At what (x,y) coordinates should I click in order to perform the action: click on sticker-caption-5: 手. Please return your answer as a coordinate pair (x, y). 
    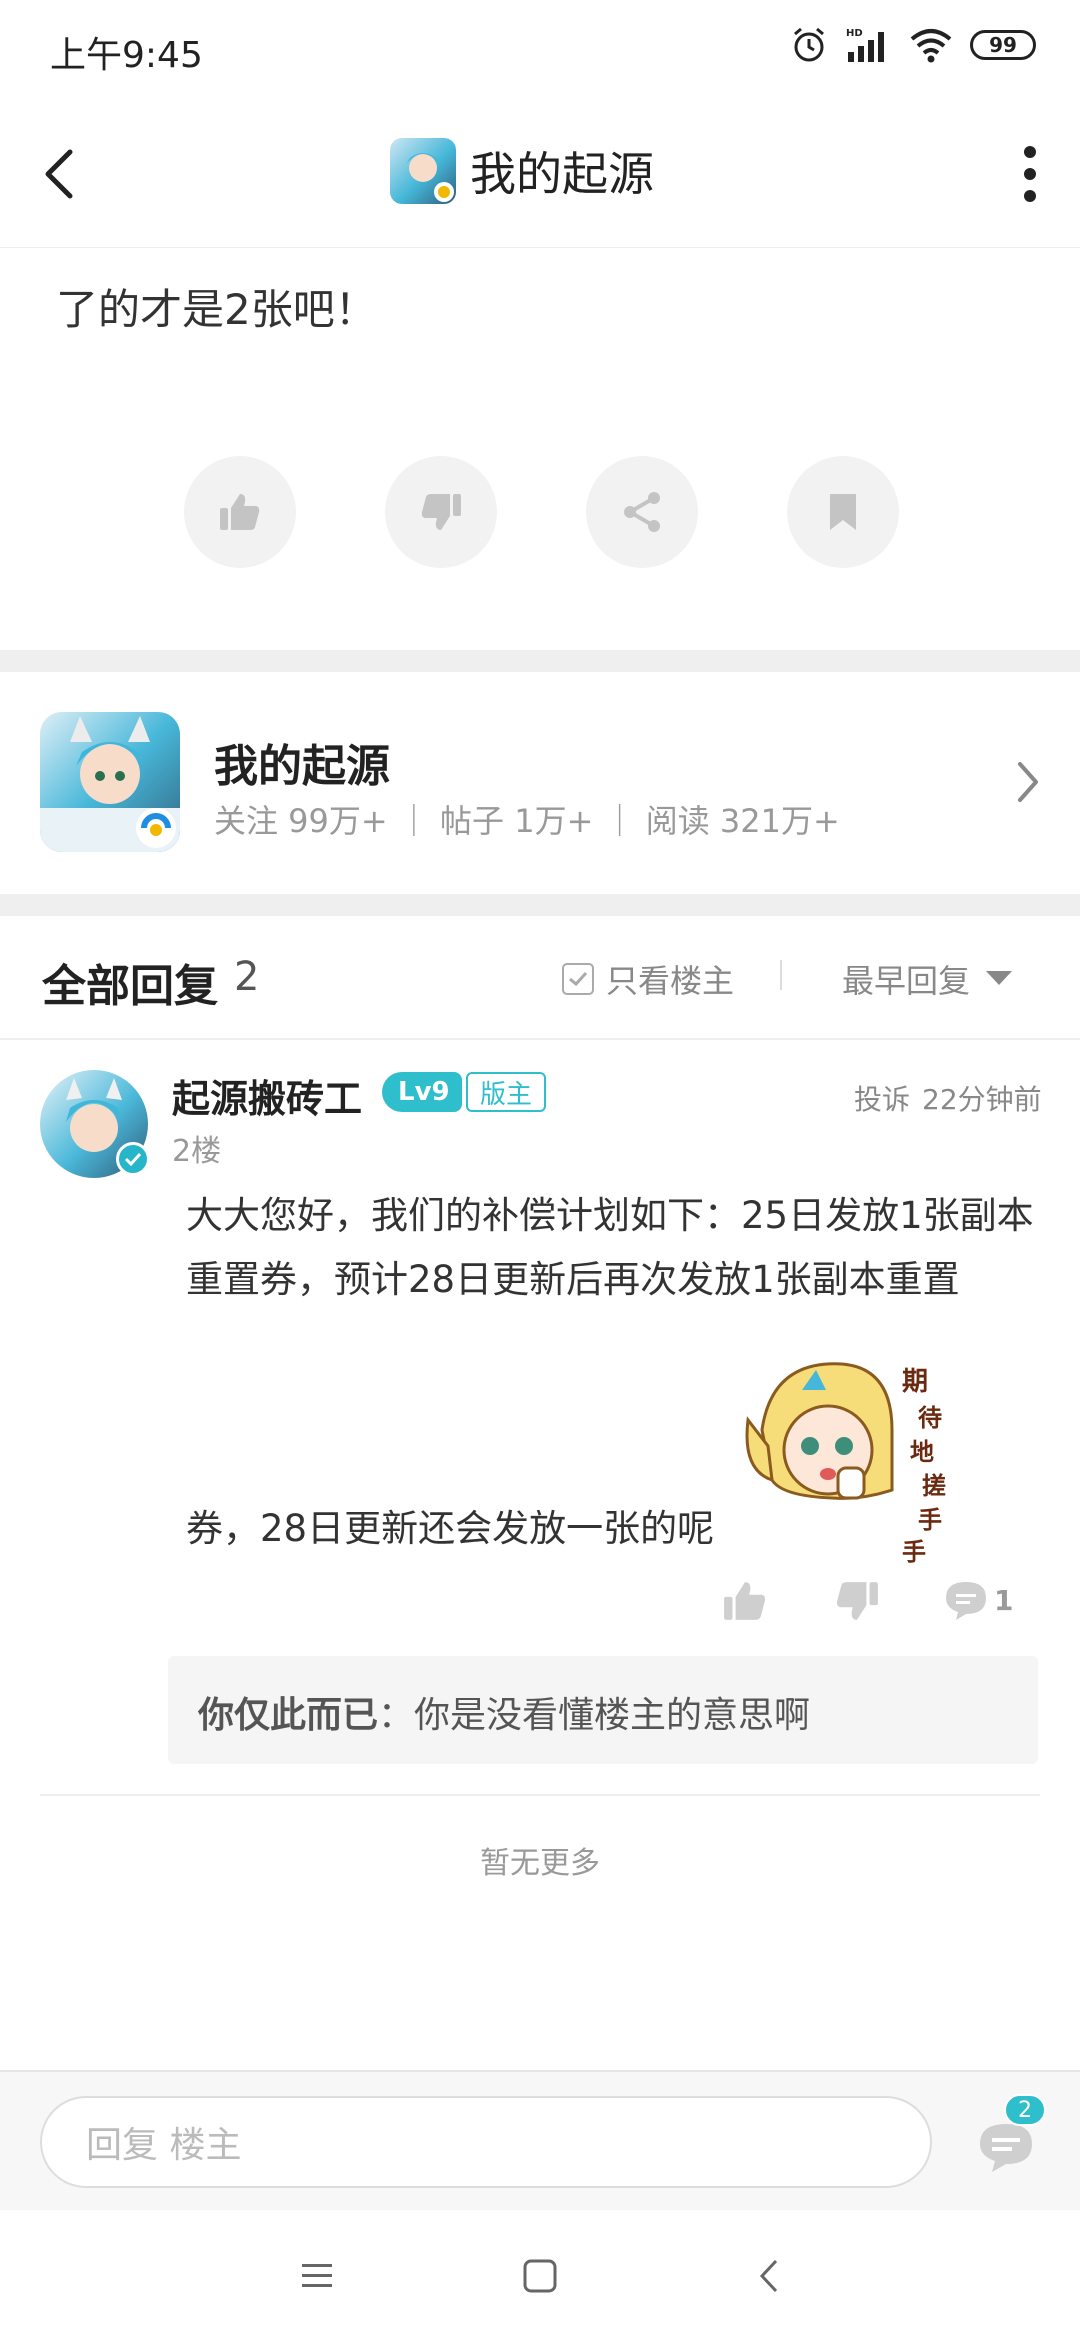
    Looking at the image, I should click on (930, 1520).